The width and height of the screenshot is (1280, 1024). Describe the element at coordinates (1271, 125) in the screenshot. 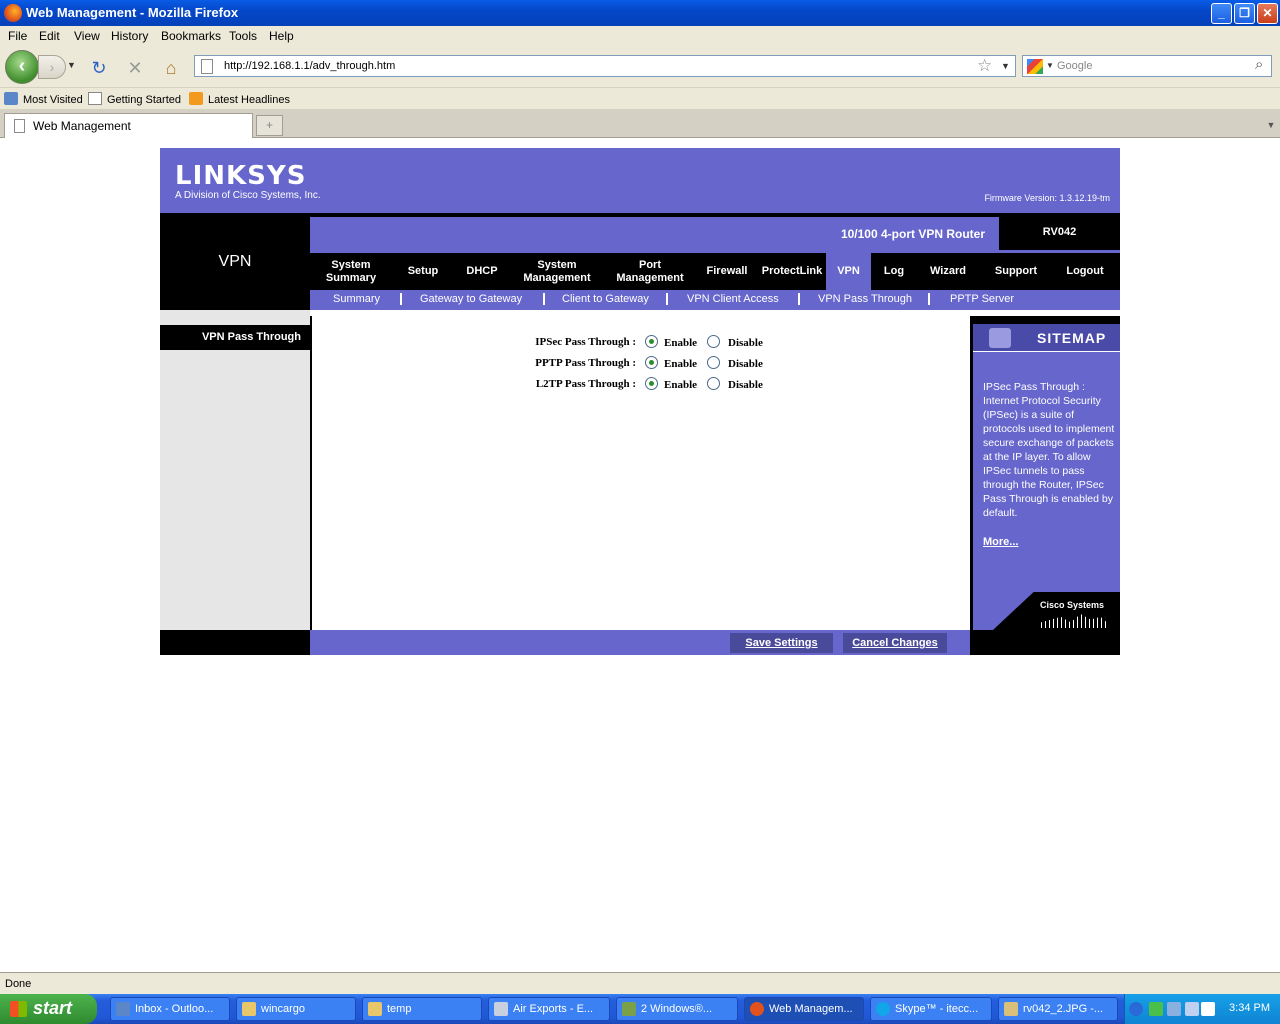

I see `tab-list-dropdown-icon: ▼` at that location.